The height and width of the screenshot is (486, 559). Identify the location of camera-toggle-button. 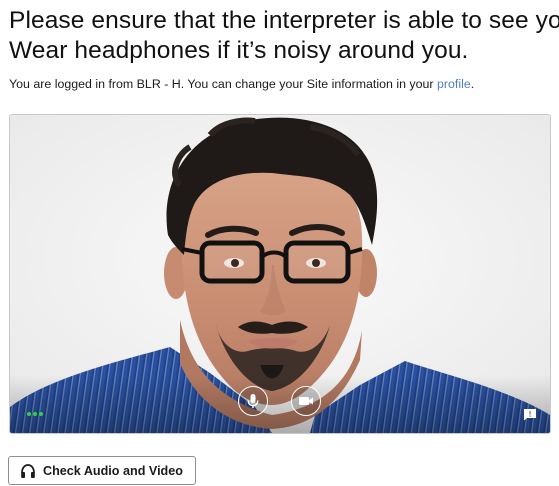
(306, 401).